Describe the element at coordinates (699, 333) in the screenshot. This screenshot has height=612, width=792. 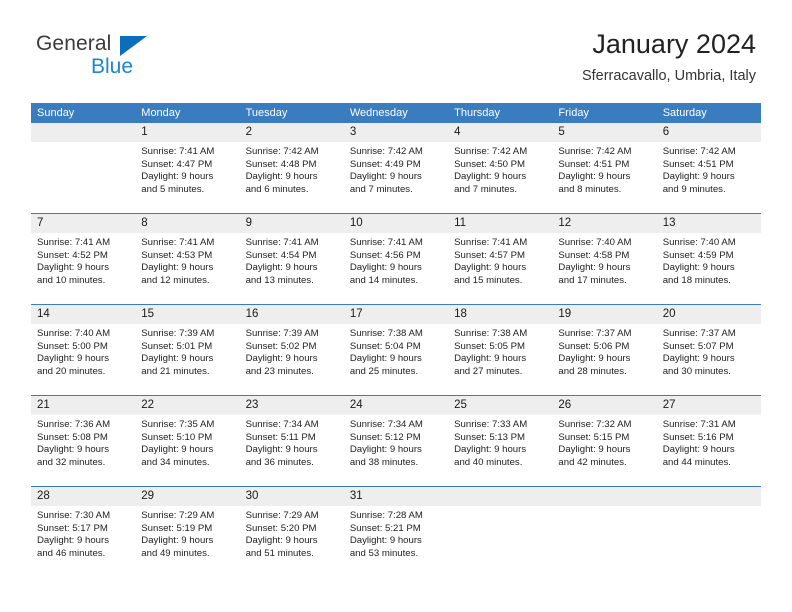
I see `sunrise-text: Sunrise: 7:37 AM` at that location.